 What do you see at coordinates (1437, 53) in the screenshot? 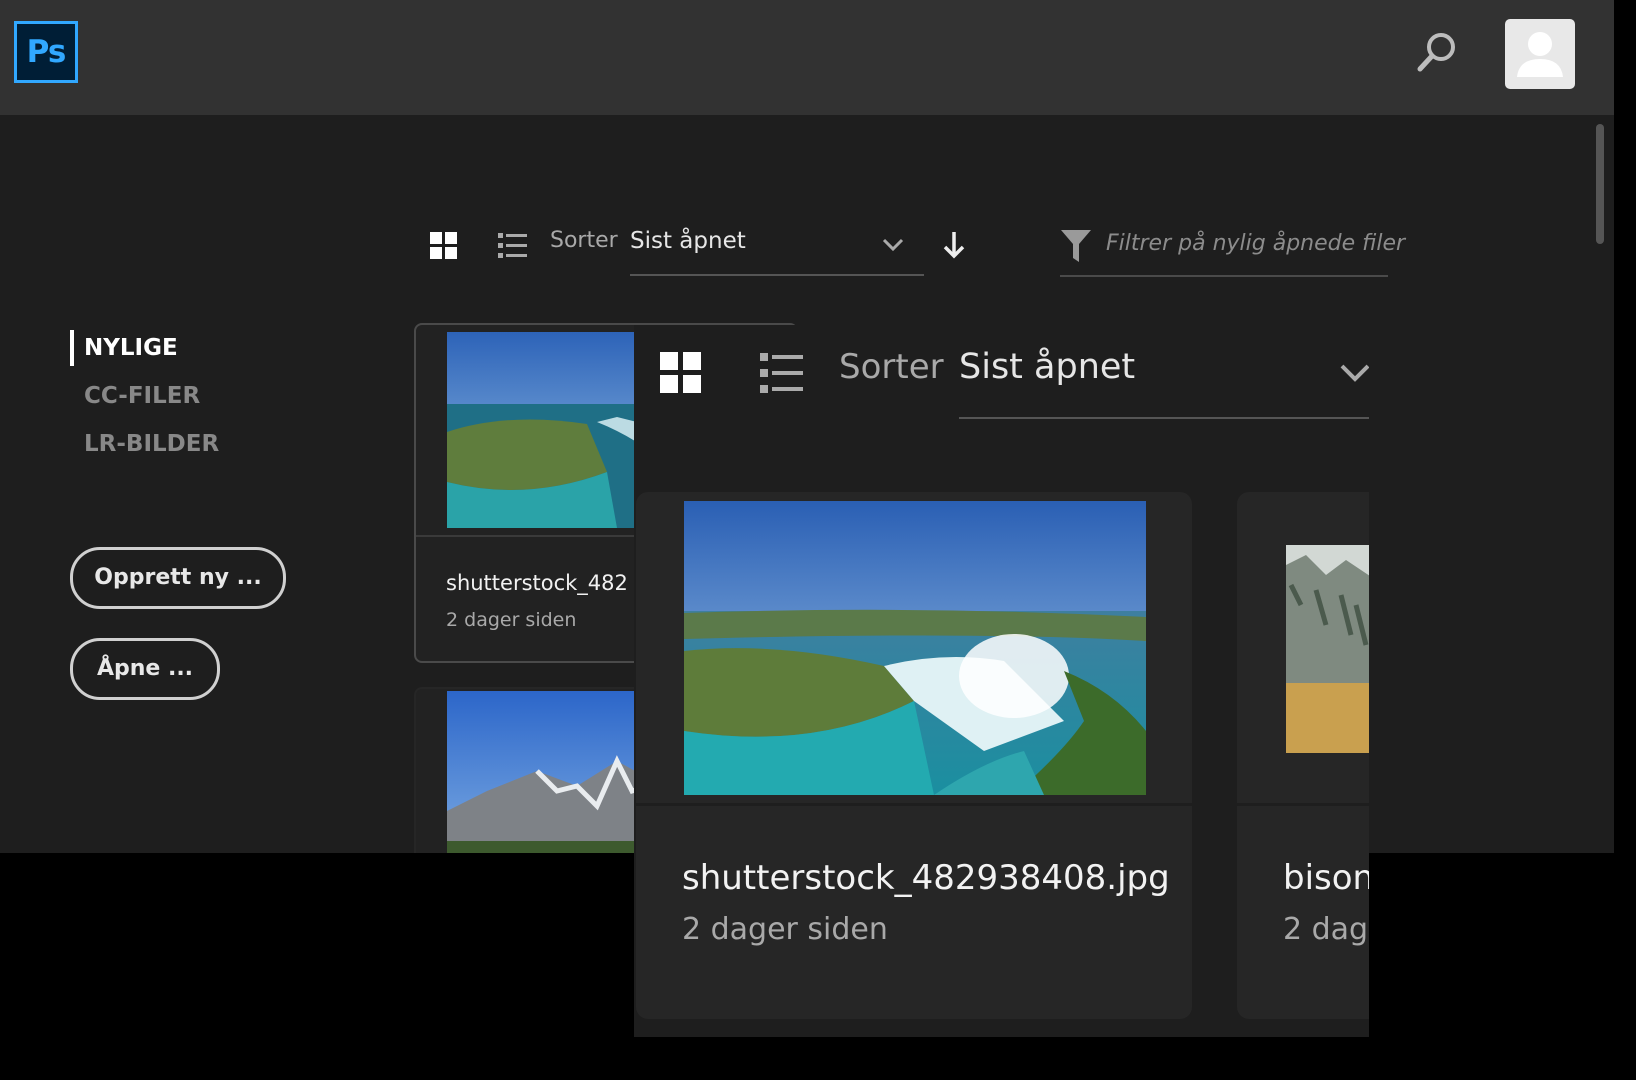
I see `search-icon` at bounding box center [1437, 53].